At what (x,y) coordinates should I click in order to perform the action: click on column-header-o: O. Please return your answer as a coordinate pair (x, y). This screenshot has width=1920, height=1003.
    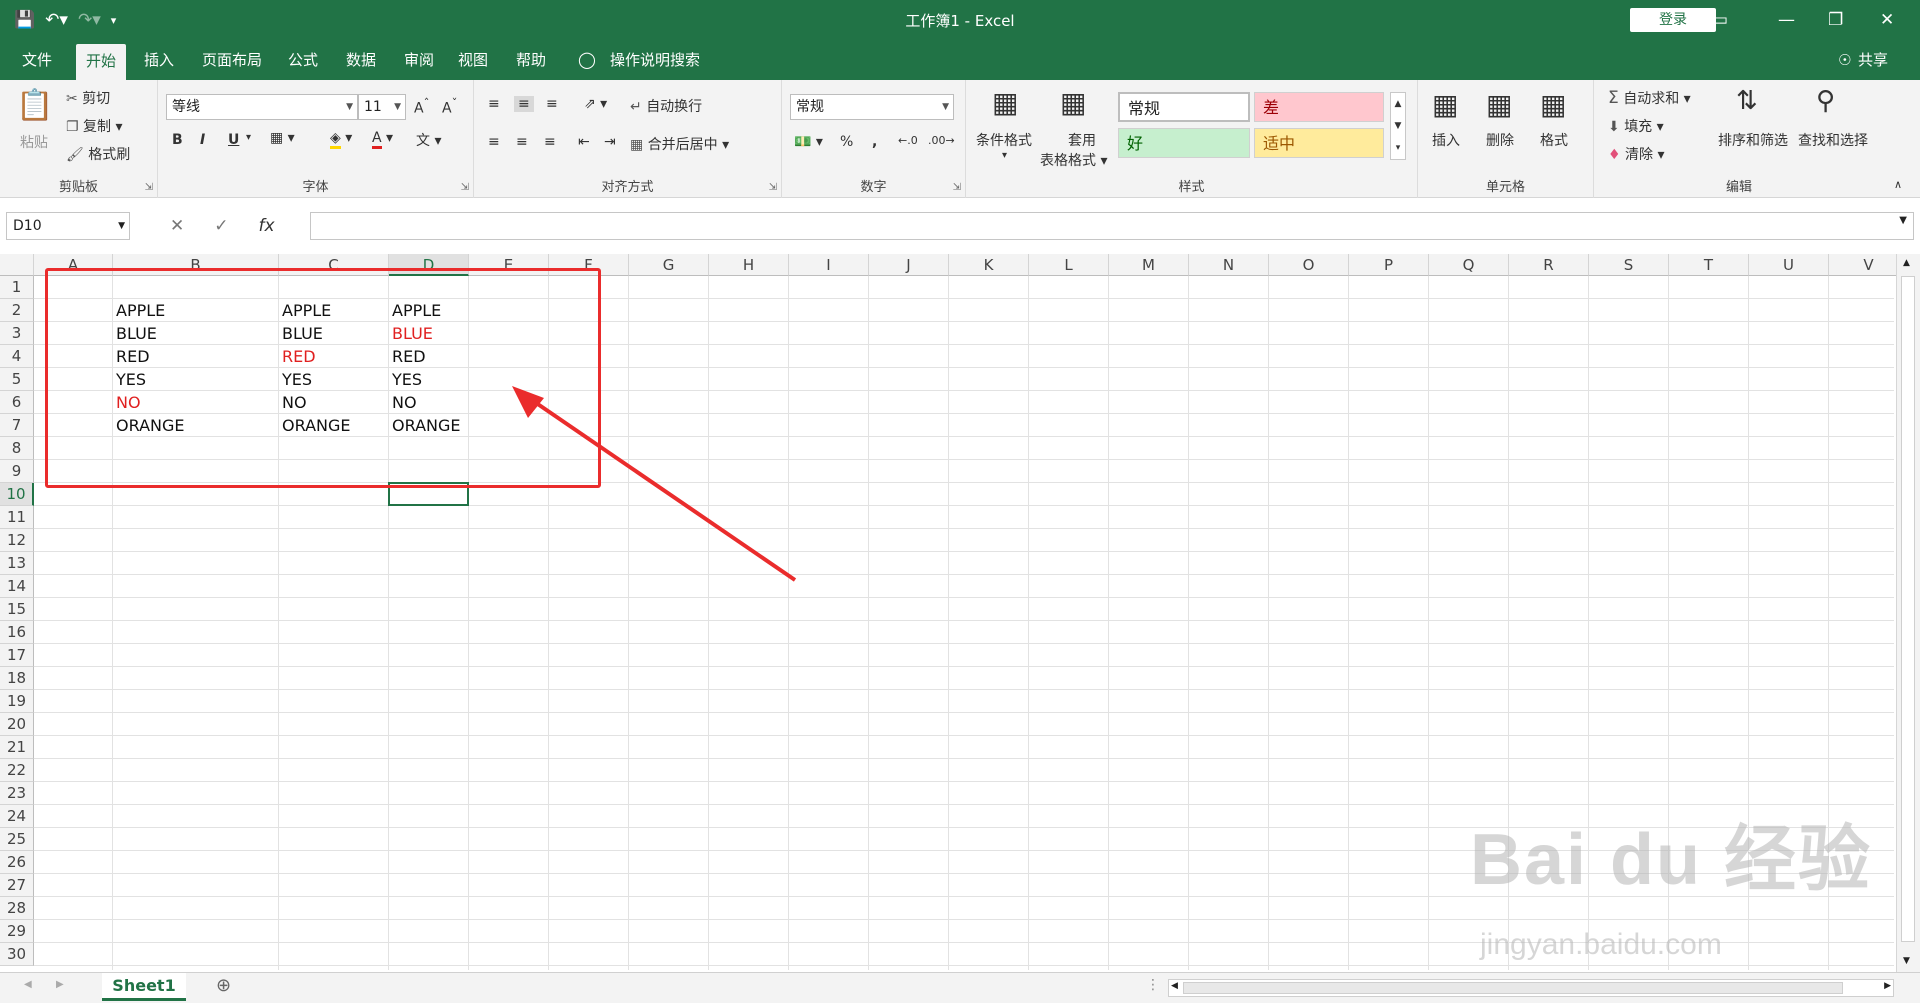
    Looking at the image, I should click on (1309, 265).